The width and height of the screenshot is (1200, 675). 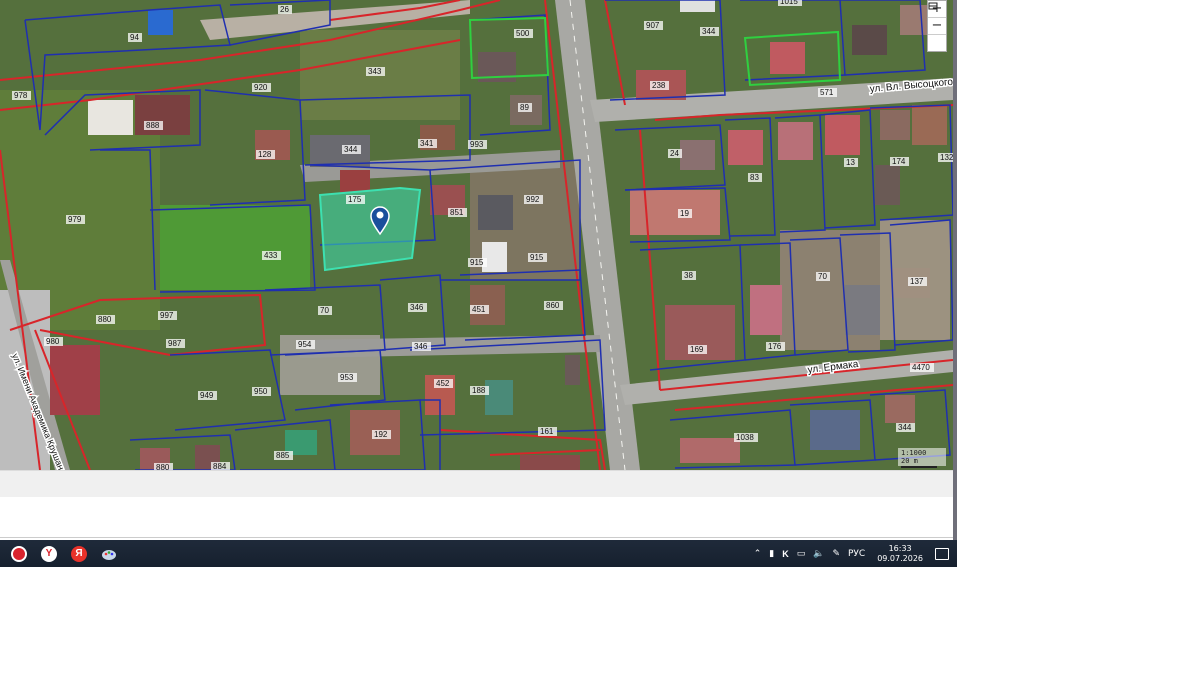 What do you see at coordinates (836, 554) in the screenshot?
I see `pen-icon: ✎` at bounding box center [836, 554].